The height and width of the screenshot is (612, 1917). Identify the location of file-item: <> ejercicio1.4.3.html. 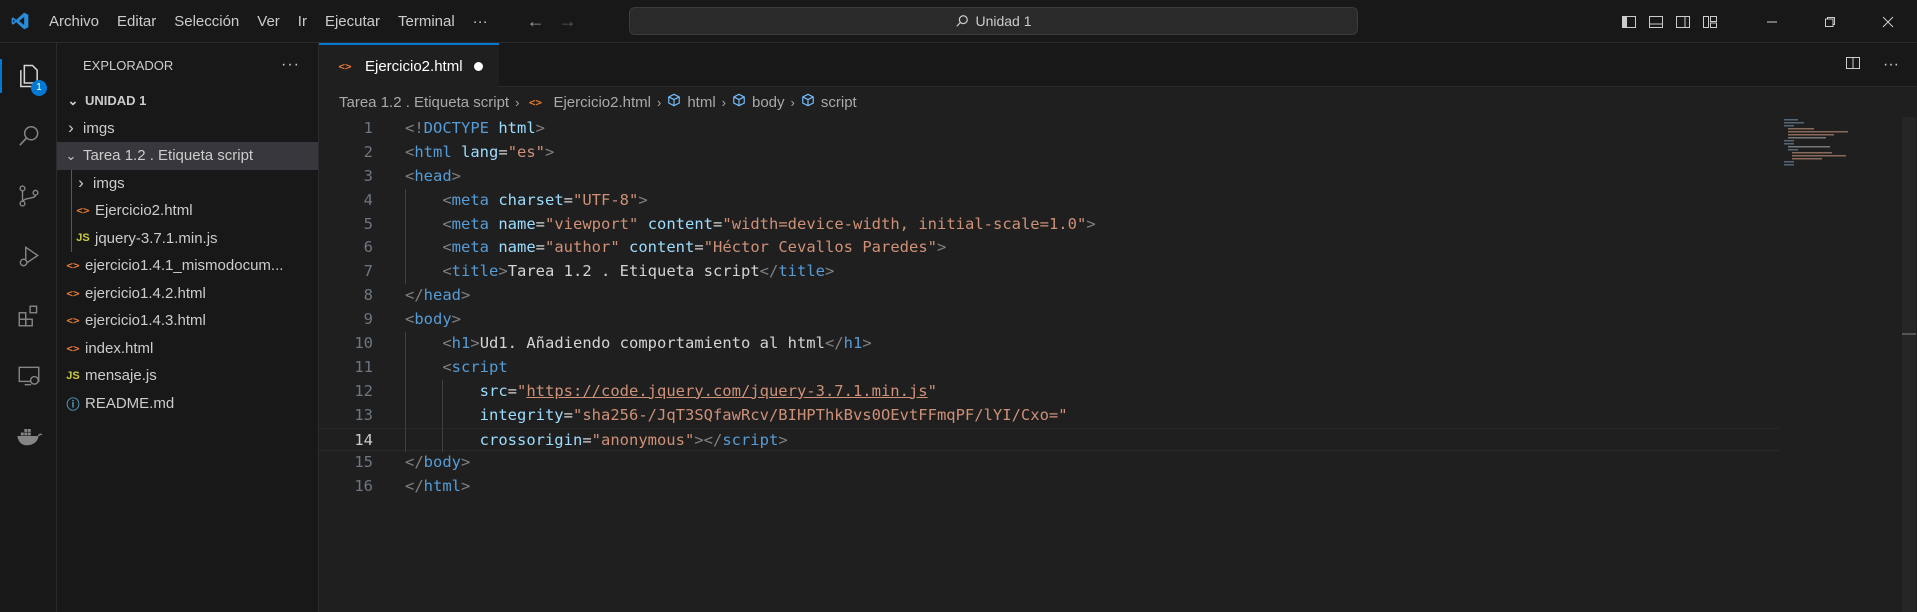
(187, 321).